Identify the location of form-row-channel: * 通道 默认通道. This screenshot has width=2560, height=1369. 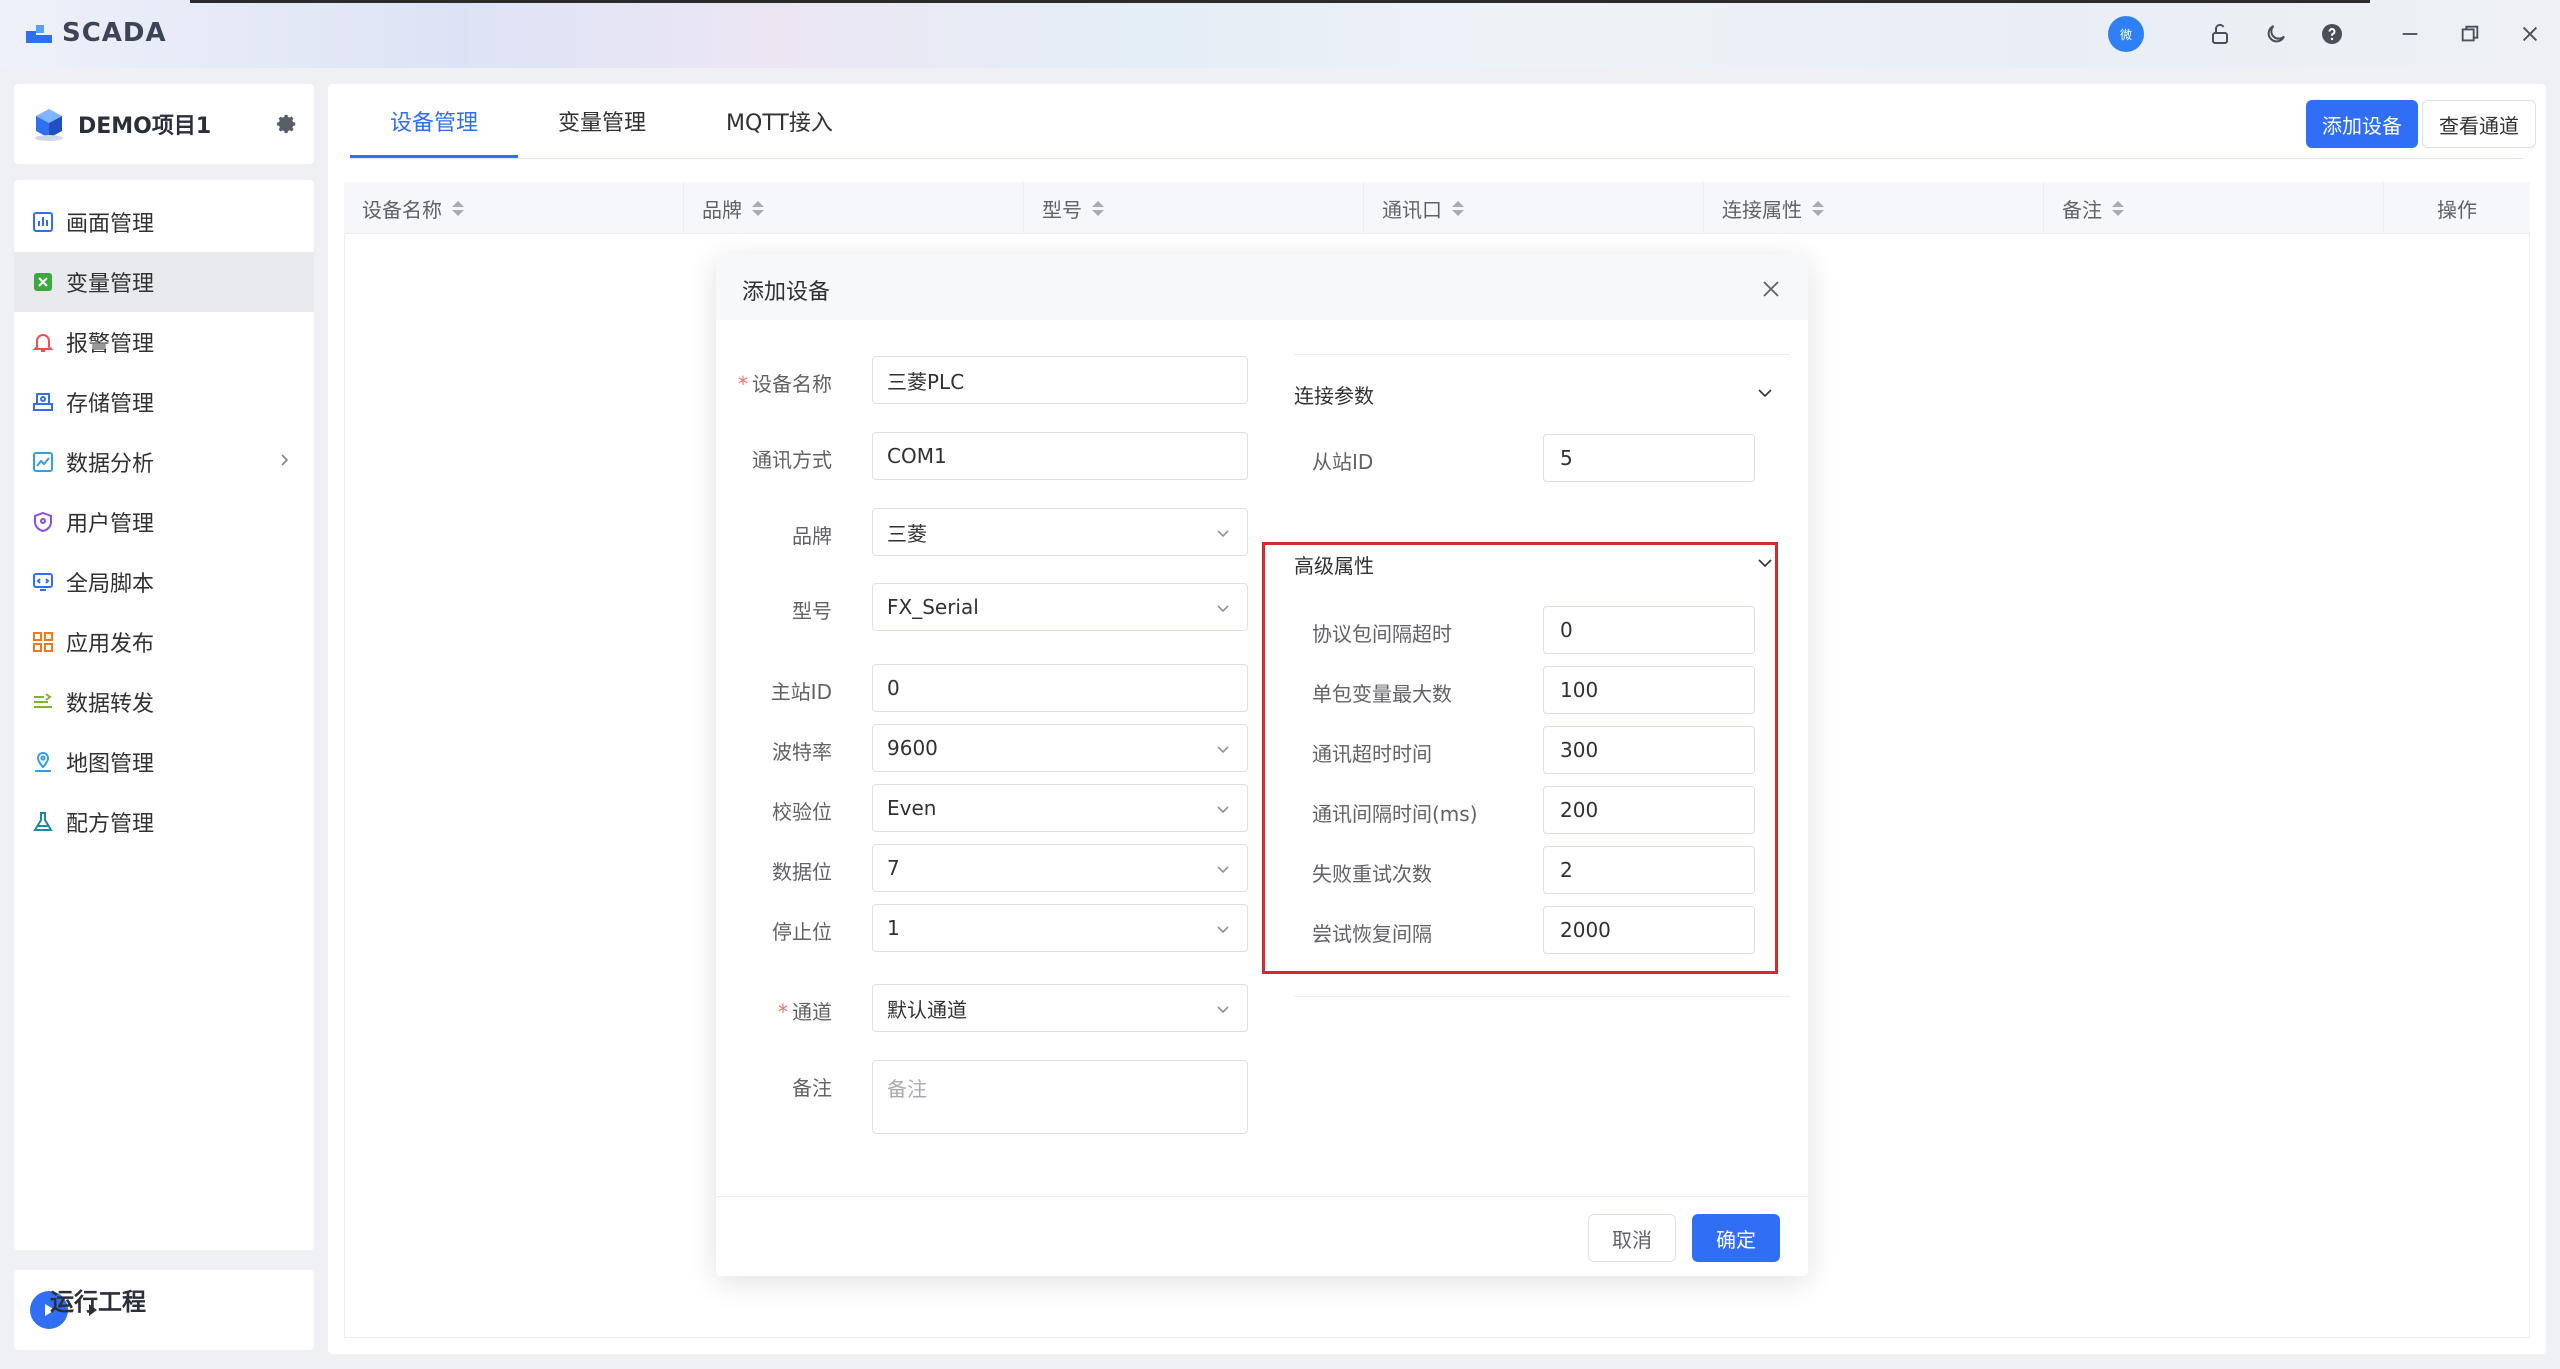
(986, 1009).